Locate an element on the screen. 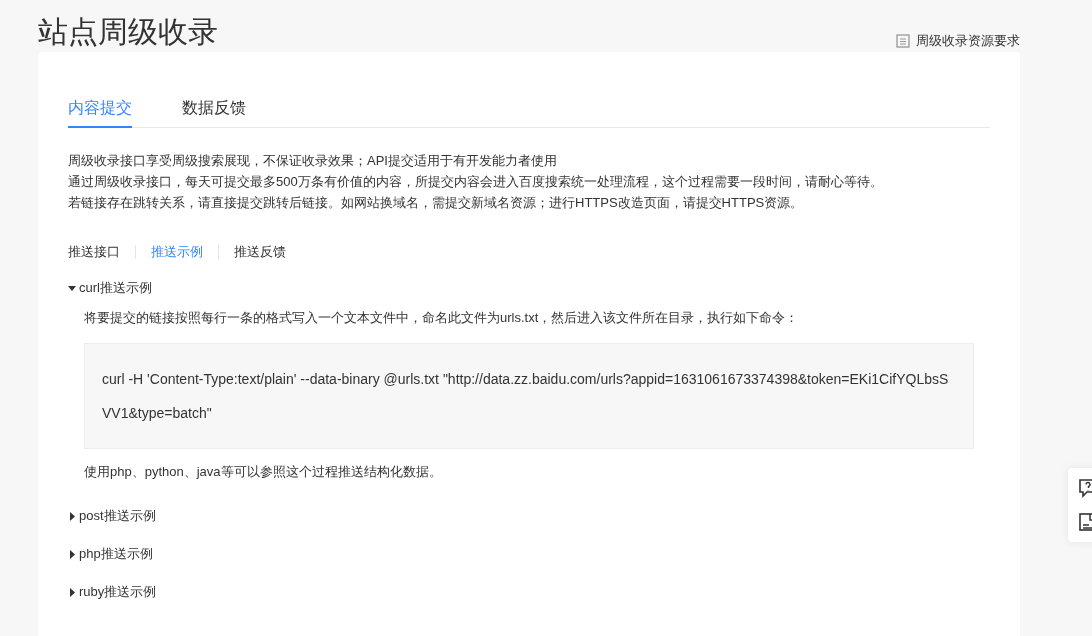  section-toggle: php推送示例 is located at coordinates (529, 554).